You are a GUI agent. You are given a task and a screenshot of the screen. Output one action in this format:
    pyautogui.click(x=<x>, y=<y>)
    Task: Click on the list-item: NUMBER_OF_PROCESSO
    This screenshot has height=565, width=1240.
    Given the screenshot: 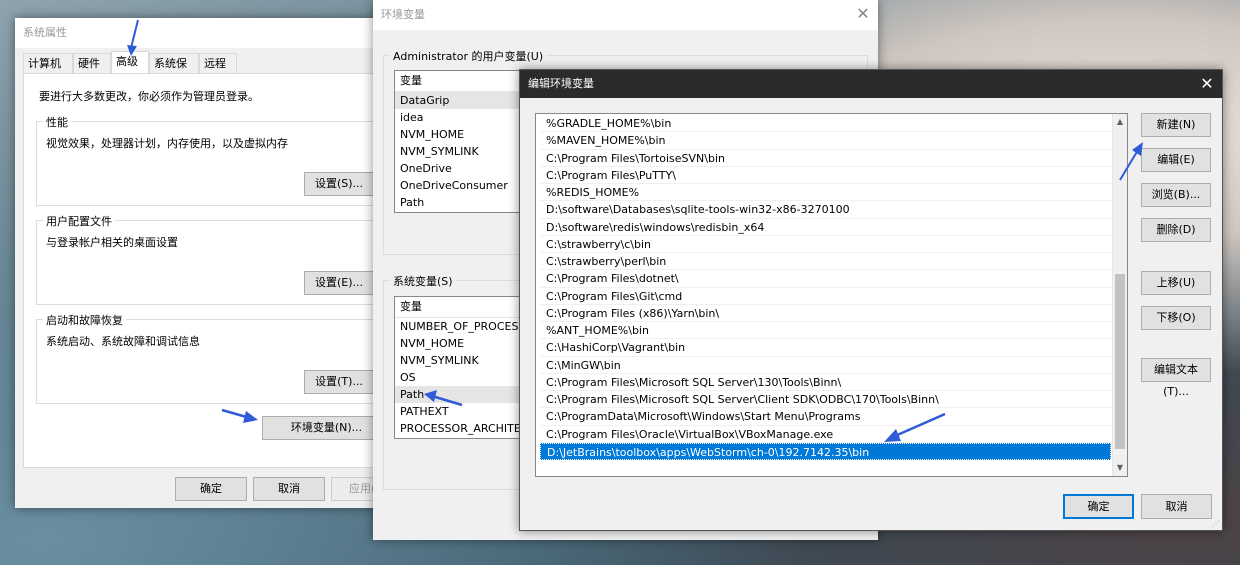 What is the action you would take?
    pyautogui.click(x=458, y=326)
    